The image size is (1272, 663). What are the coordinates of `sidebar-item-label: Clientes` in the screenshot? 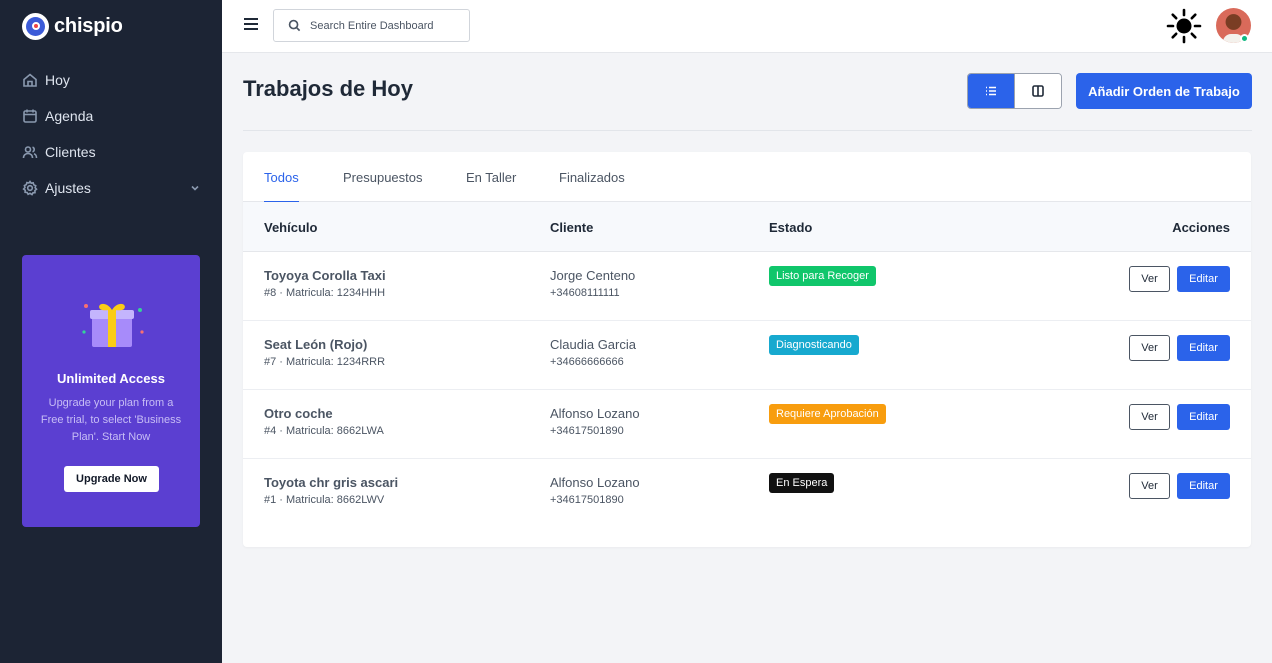 It's located at (70, 152).